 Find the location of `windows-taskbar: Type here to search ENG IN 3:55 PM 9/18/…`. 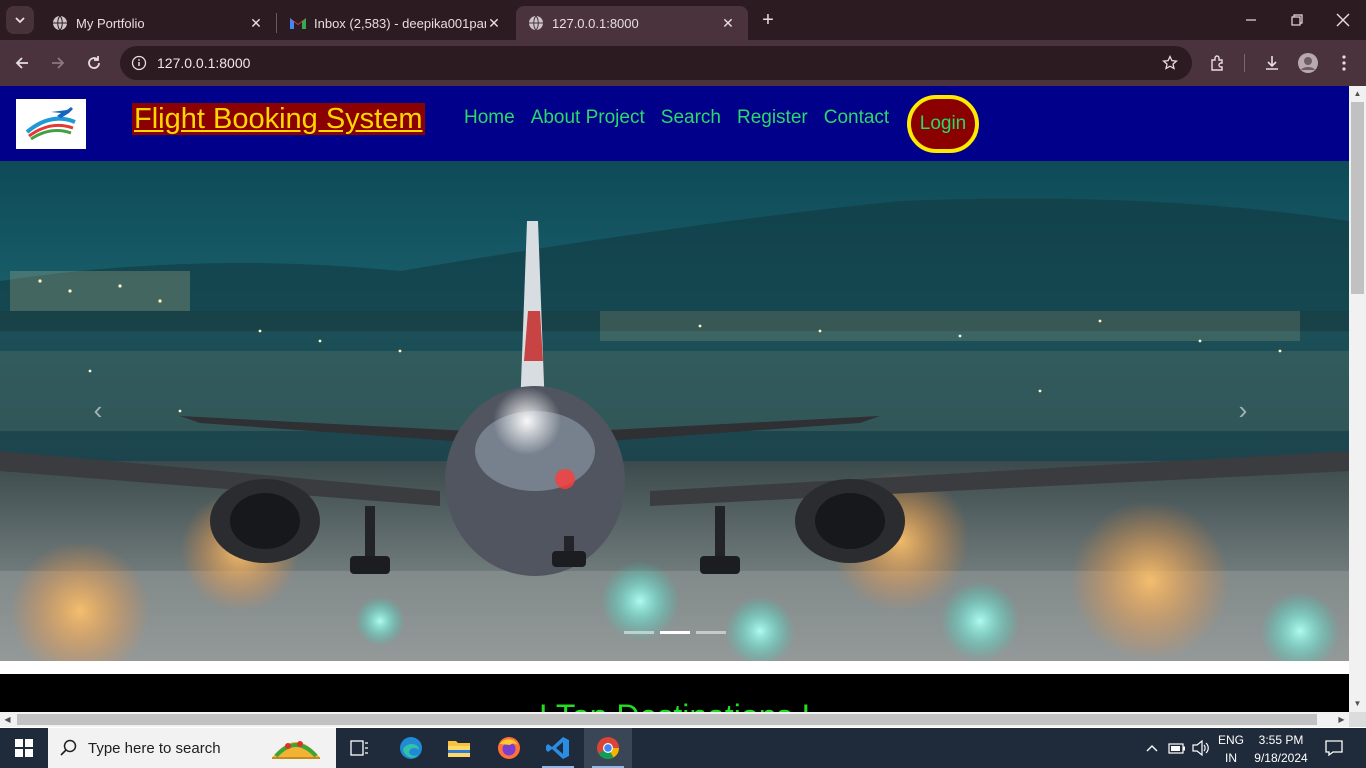

windows-taskbar: Type here to search ENG IN 3:55 PM 9/18/… is located at coordinates (683, 748).